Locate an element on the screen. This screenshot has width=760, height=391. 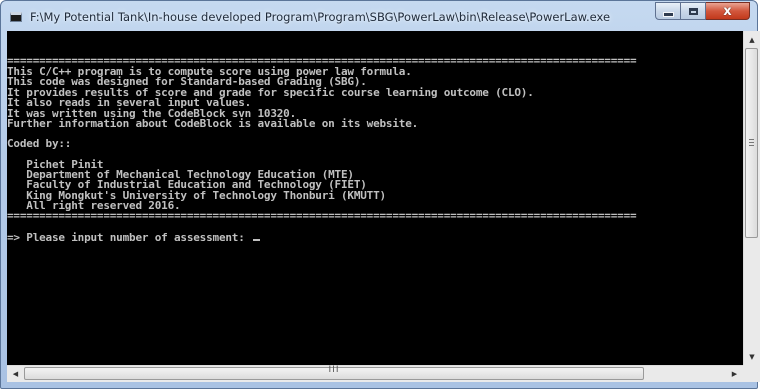
chevron-up-icon: ▲ is located at coordinates (752, 39).